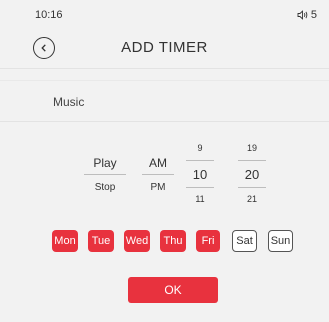 The height and width of the screenshot is (322, 329). I want to click on volume-indicator: 5, so click(307, 15).